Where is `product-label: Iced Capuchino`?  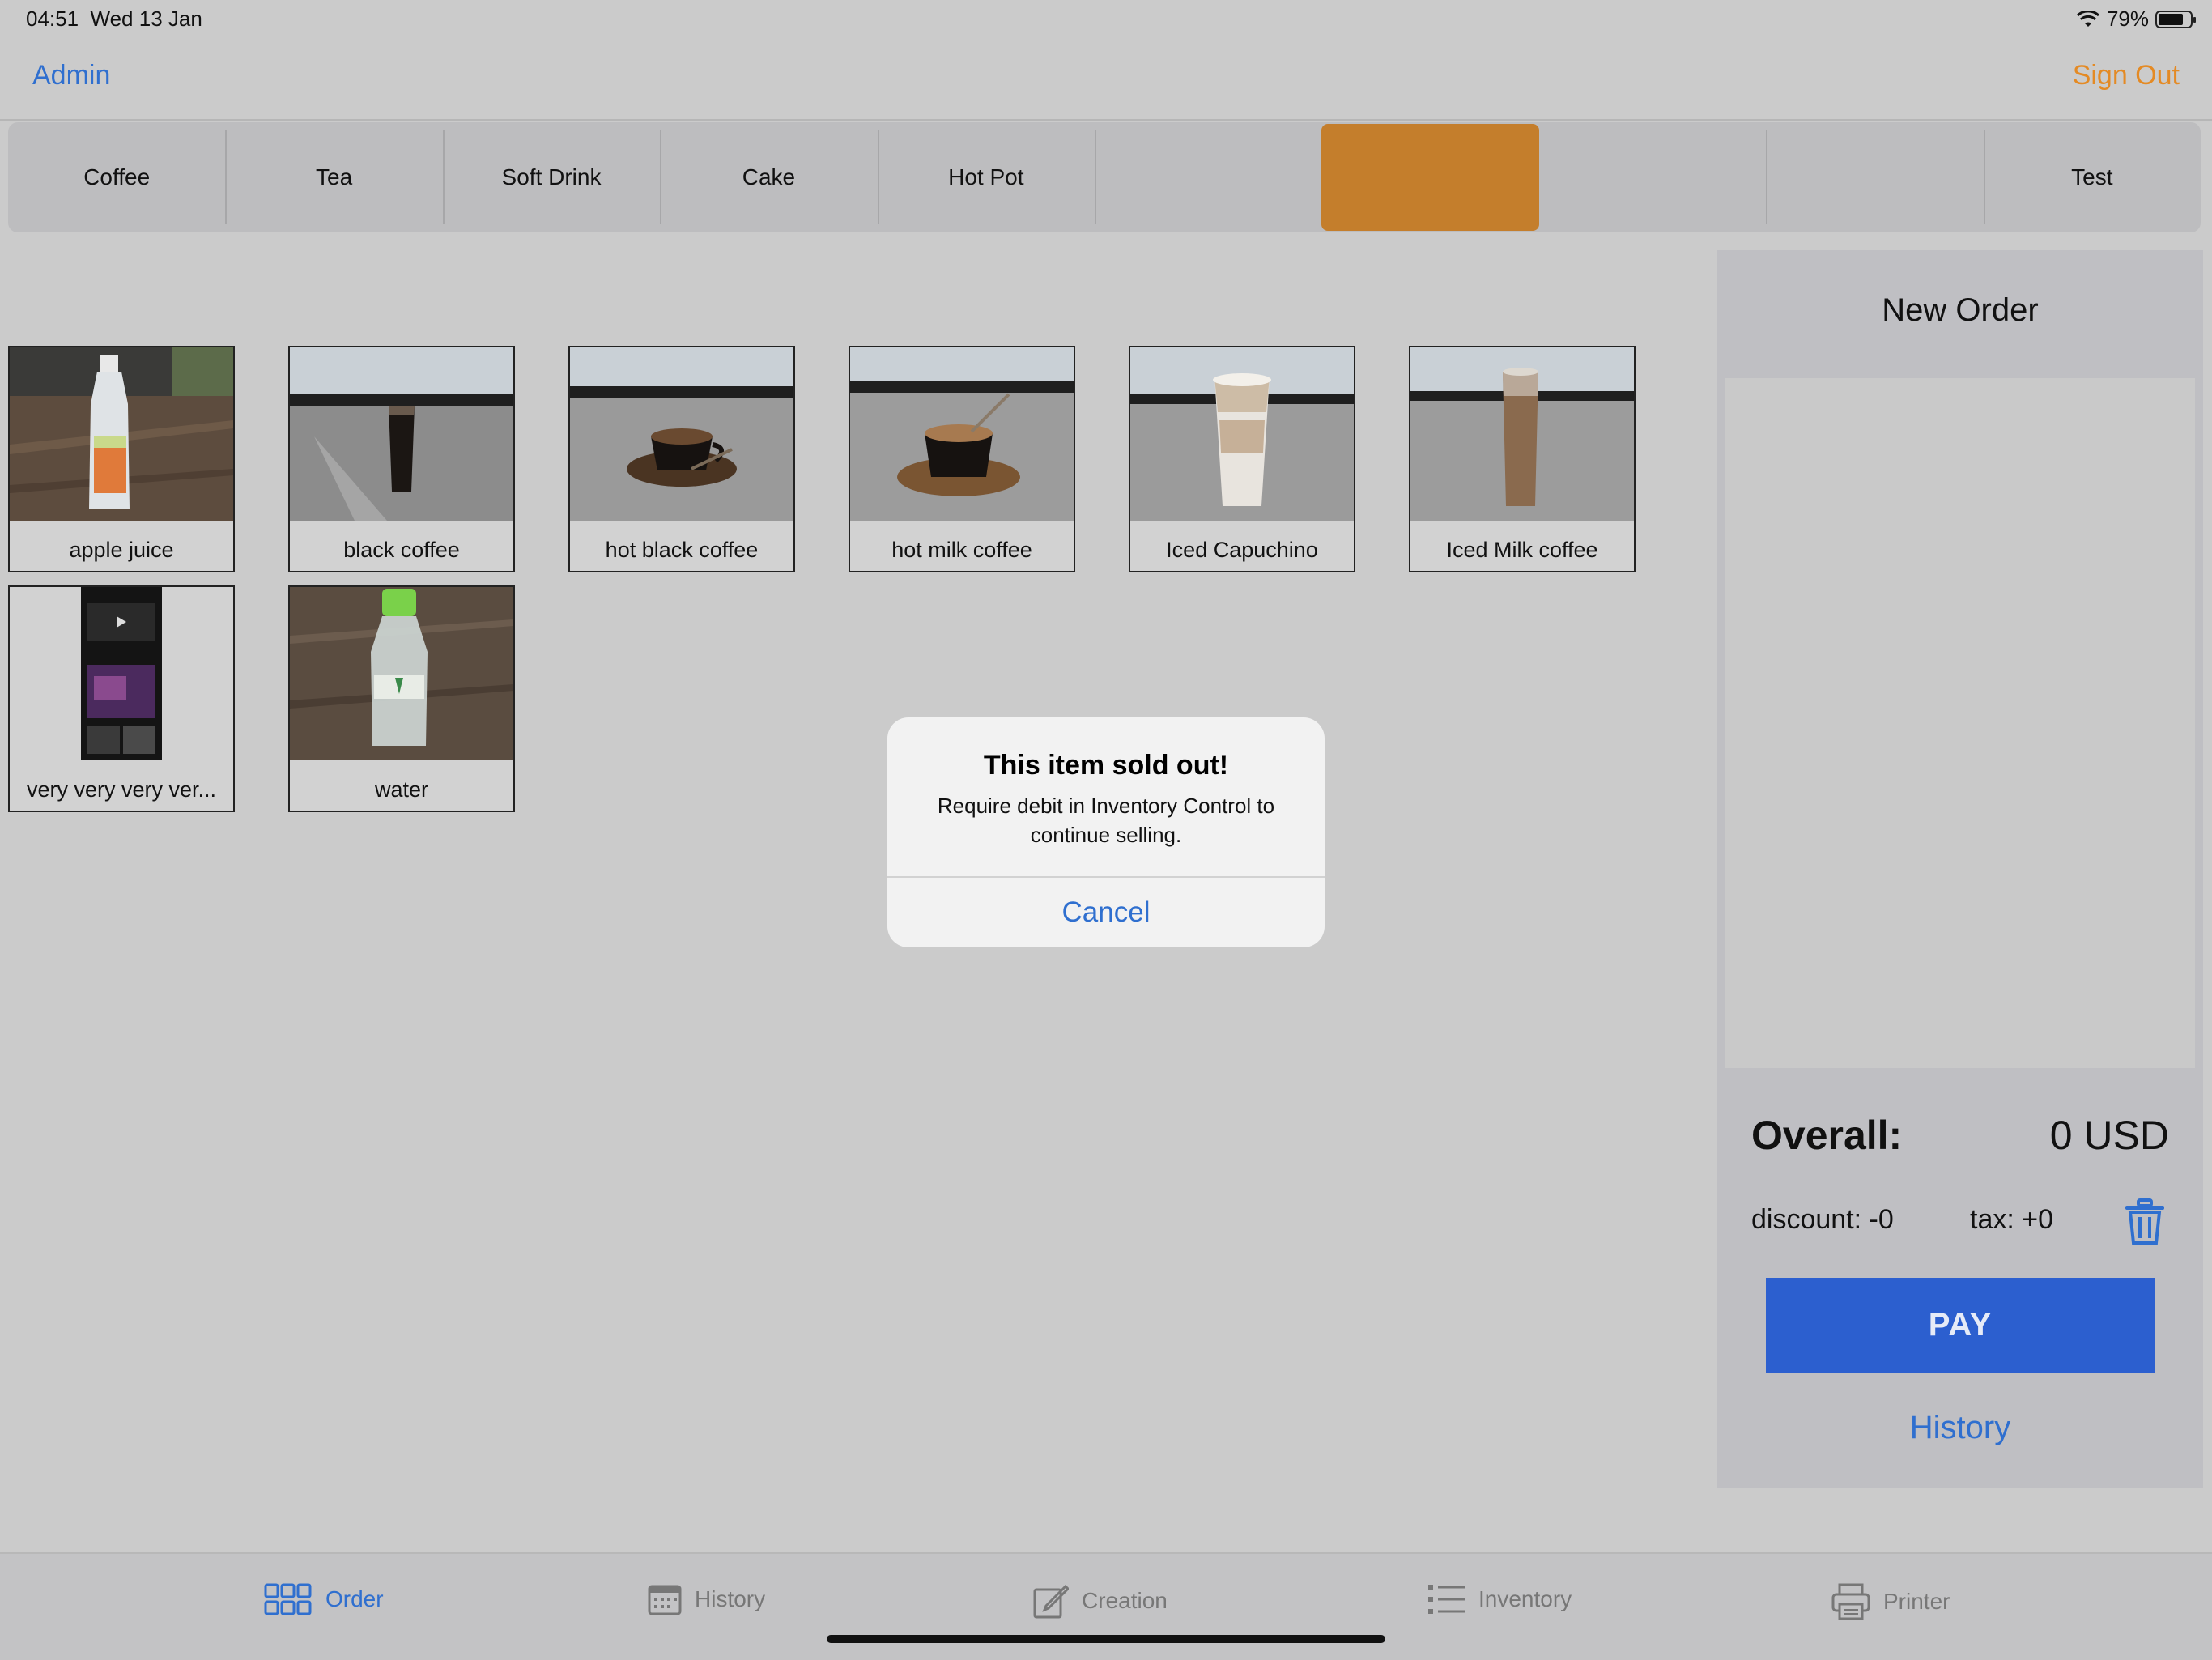 product-label: Iced Capuchino is located at coordinates (1242, 550).